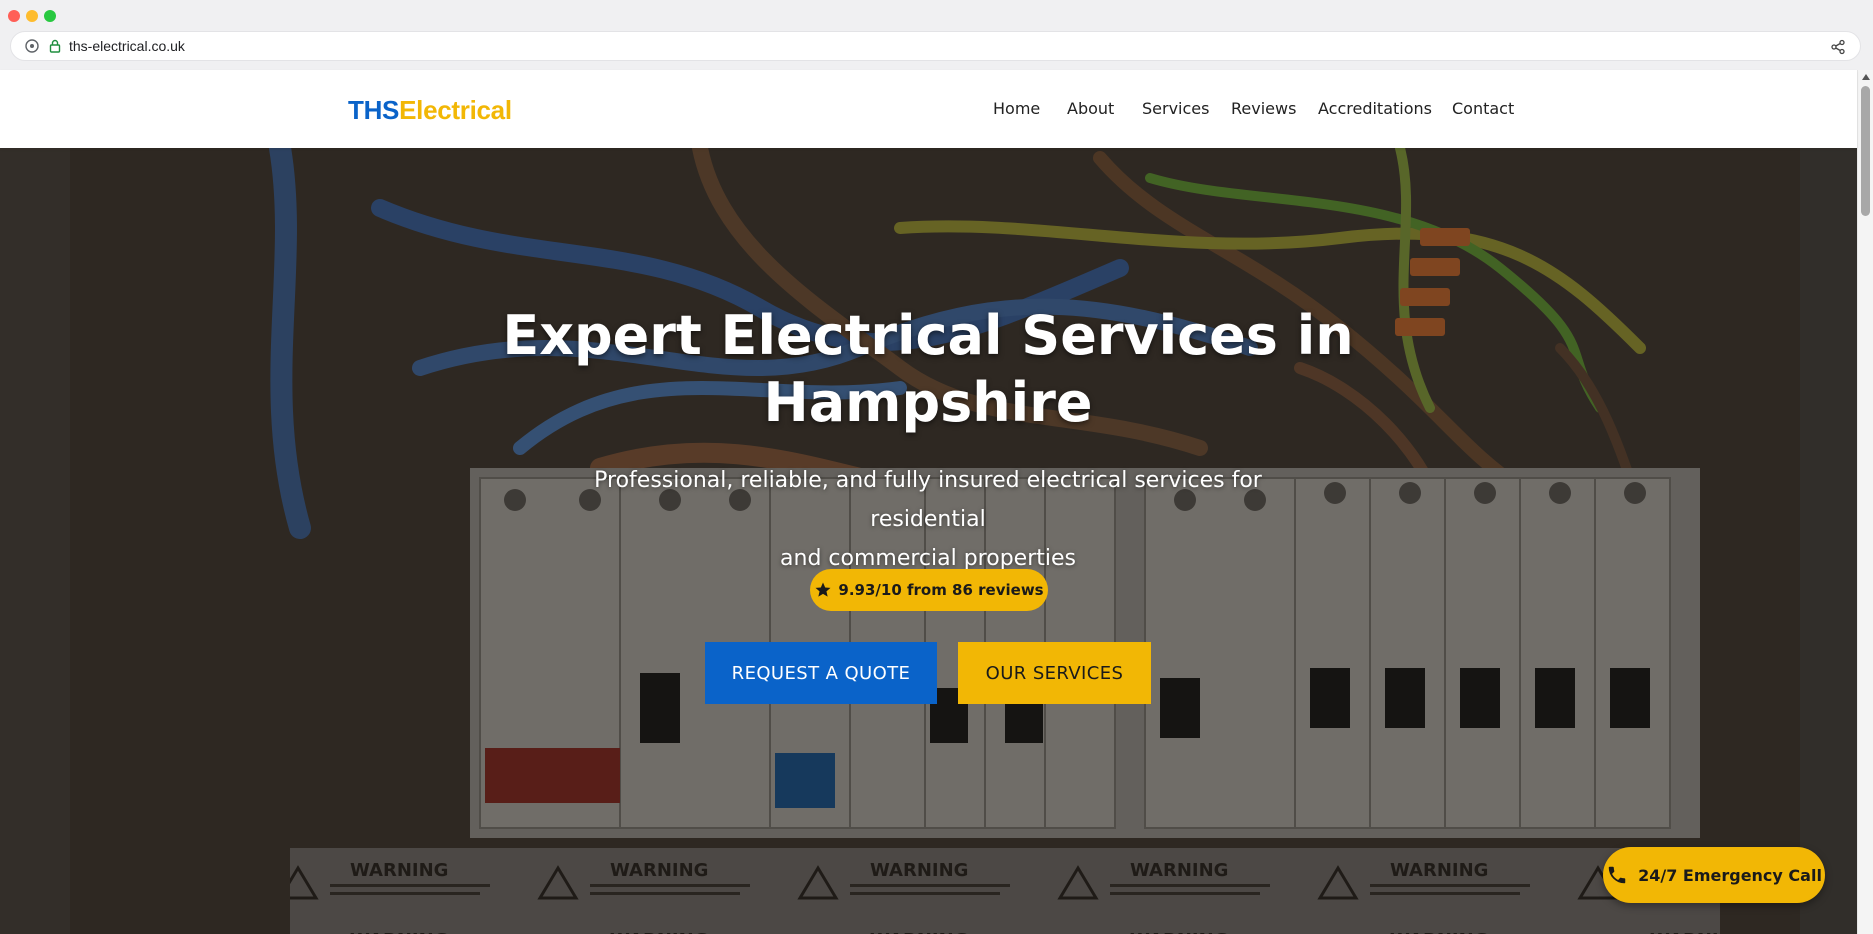 This screenshot has height=934, width=1873. I want to click on url-text: ths-electrical.co.uk, so click(127, 46).